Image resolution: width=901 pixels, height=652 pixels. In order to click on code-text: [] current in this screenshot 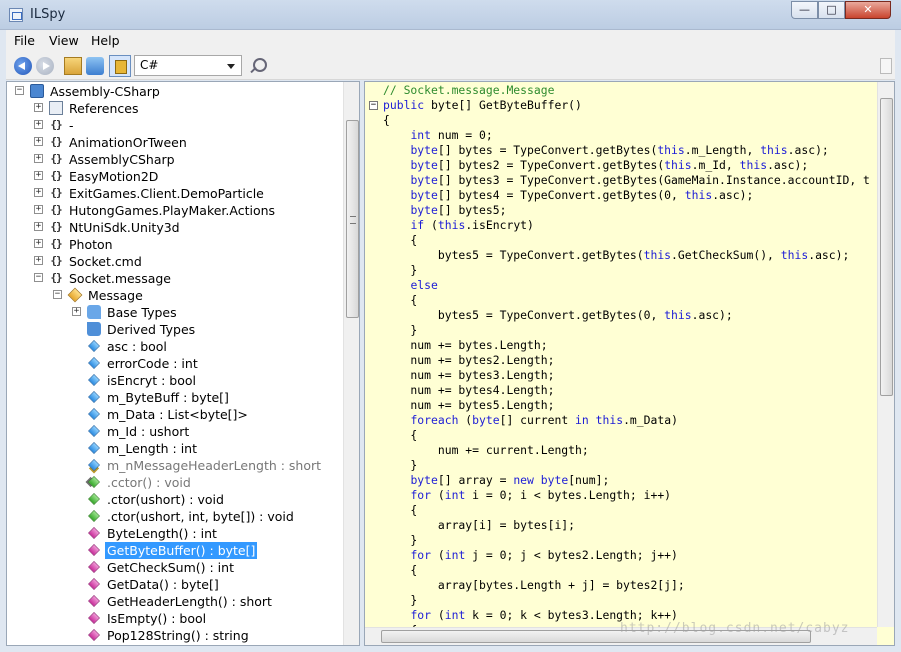, I will do `click(537, 420)`.